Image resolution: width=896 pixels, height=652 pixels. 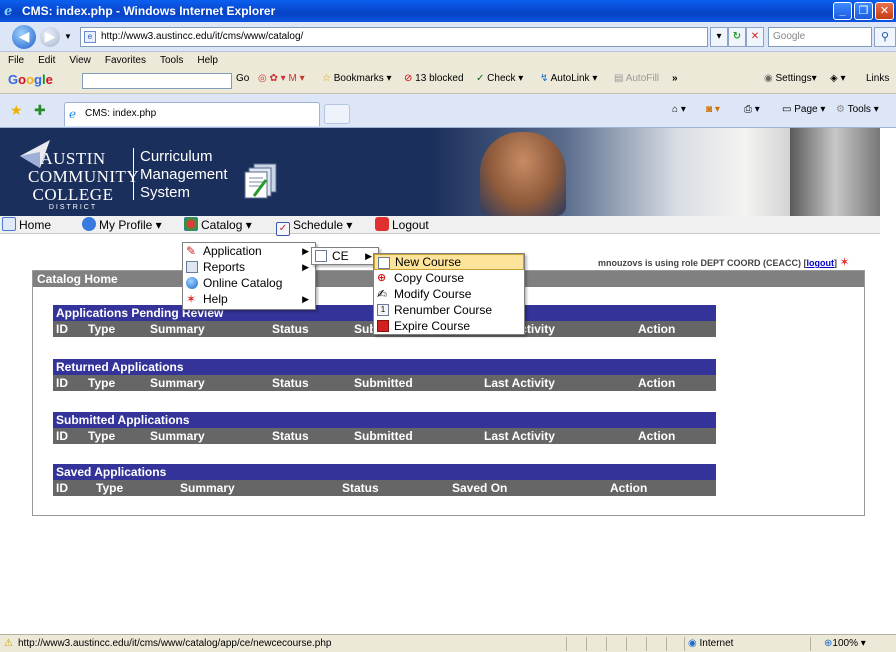 What do you see at coordinates (384, 472) in the screenshot?
I see `table-caption: Saved Applications` at bounding box center [384, 472].